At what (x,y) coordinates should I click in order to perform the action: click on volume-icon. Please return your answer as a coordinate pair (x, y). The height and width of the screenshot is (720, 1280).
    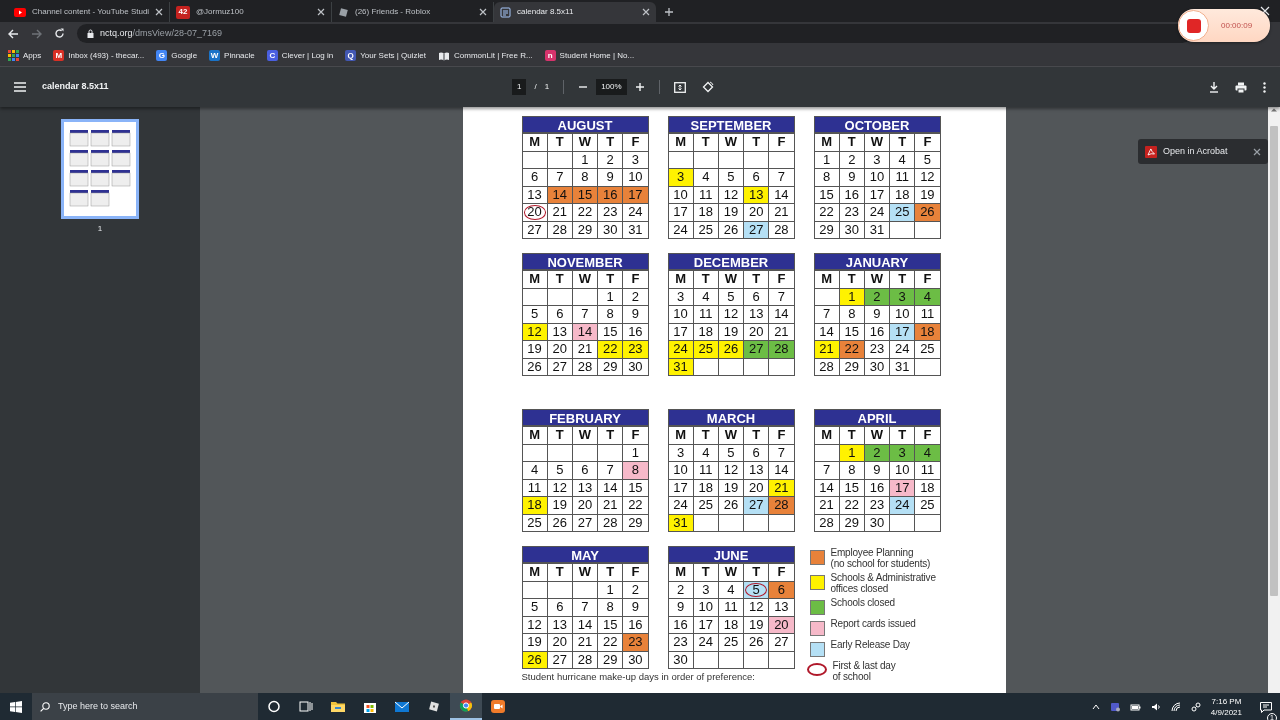
    Looking at the image, I should click on (1155, 706).